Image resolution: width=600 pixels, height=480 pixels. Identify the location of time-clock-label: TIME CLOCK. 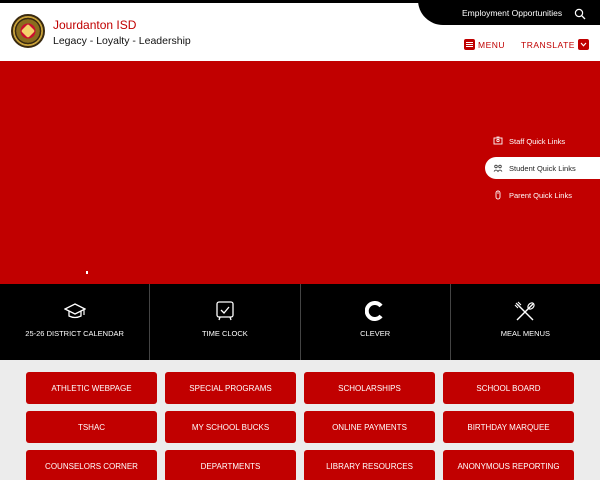
(224, 333).